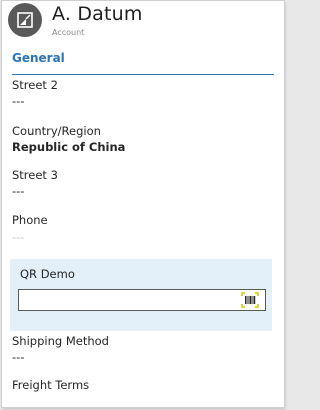 This screenshot has width=320, height=410. What do you see at coordinates (18, 191) in the screenshot?
I see `street-3-value: ---` at bounding box center [18, 191].